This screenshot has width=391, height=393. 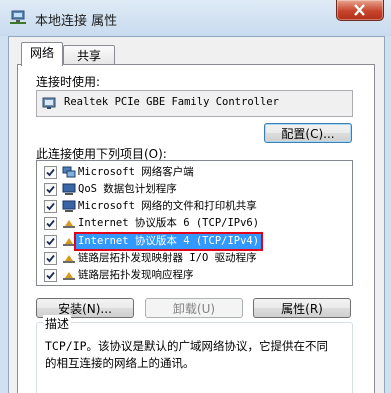 I want to click on item-label: Microsoft 网络客户端, so click(x=136, y=172).